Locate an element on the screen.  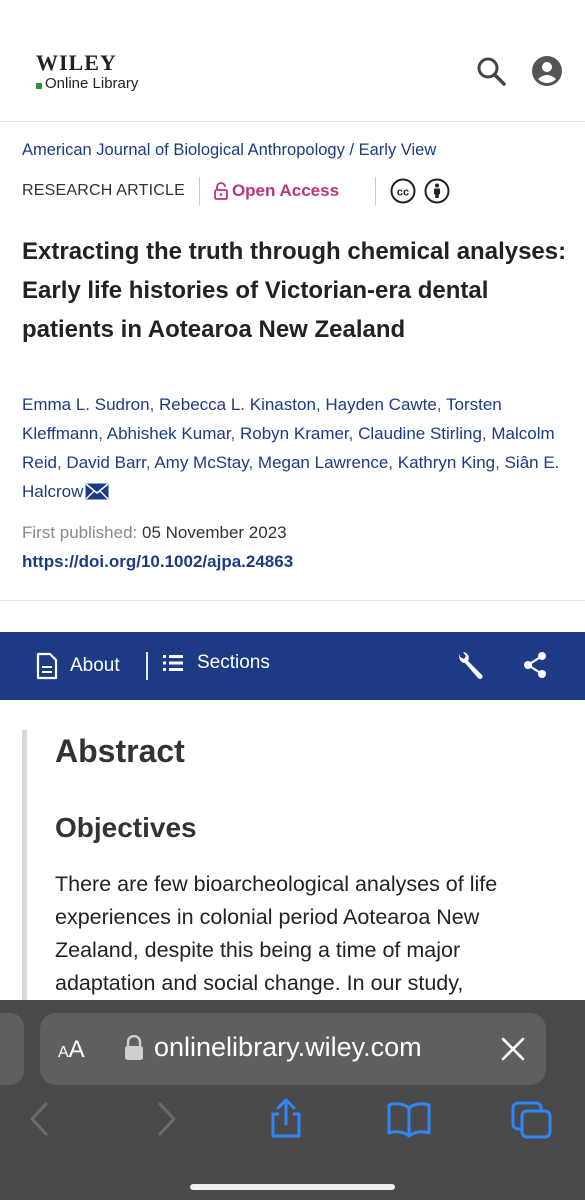
license-icons: cc is located at coordinates (420, 191).